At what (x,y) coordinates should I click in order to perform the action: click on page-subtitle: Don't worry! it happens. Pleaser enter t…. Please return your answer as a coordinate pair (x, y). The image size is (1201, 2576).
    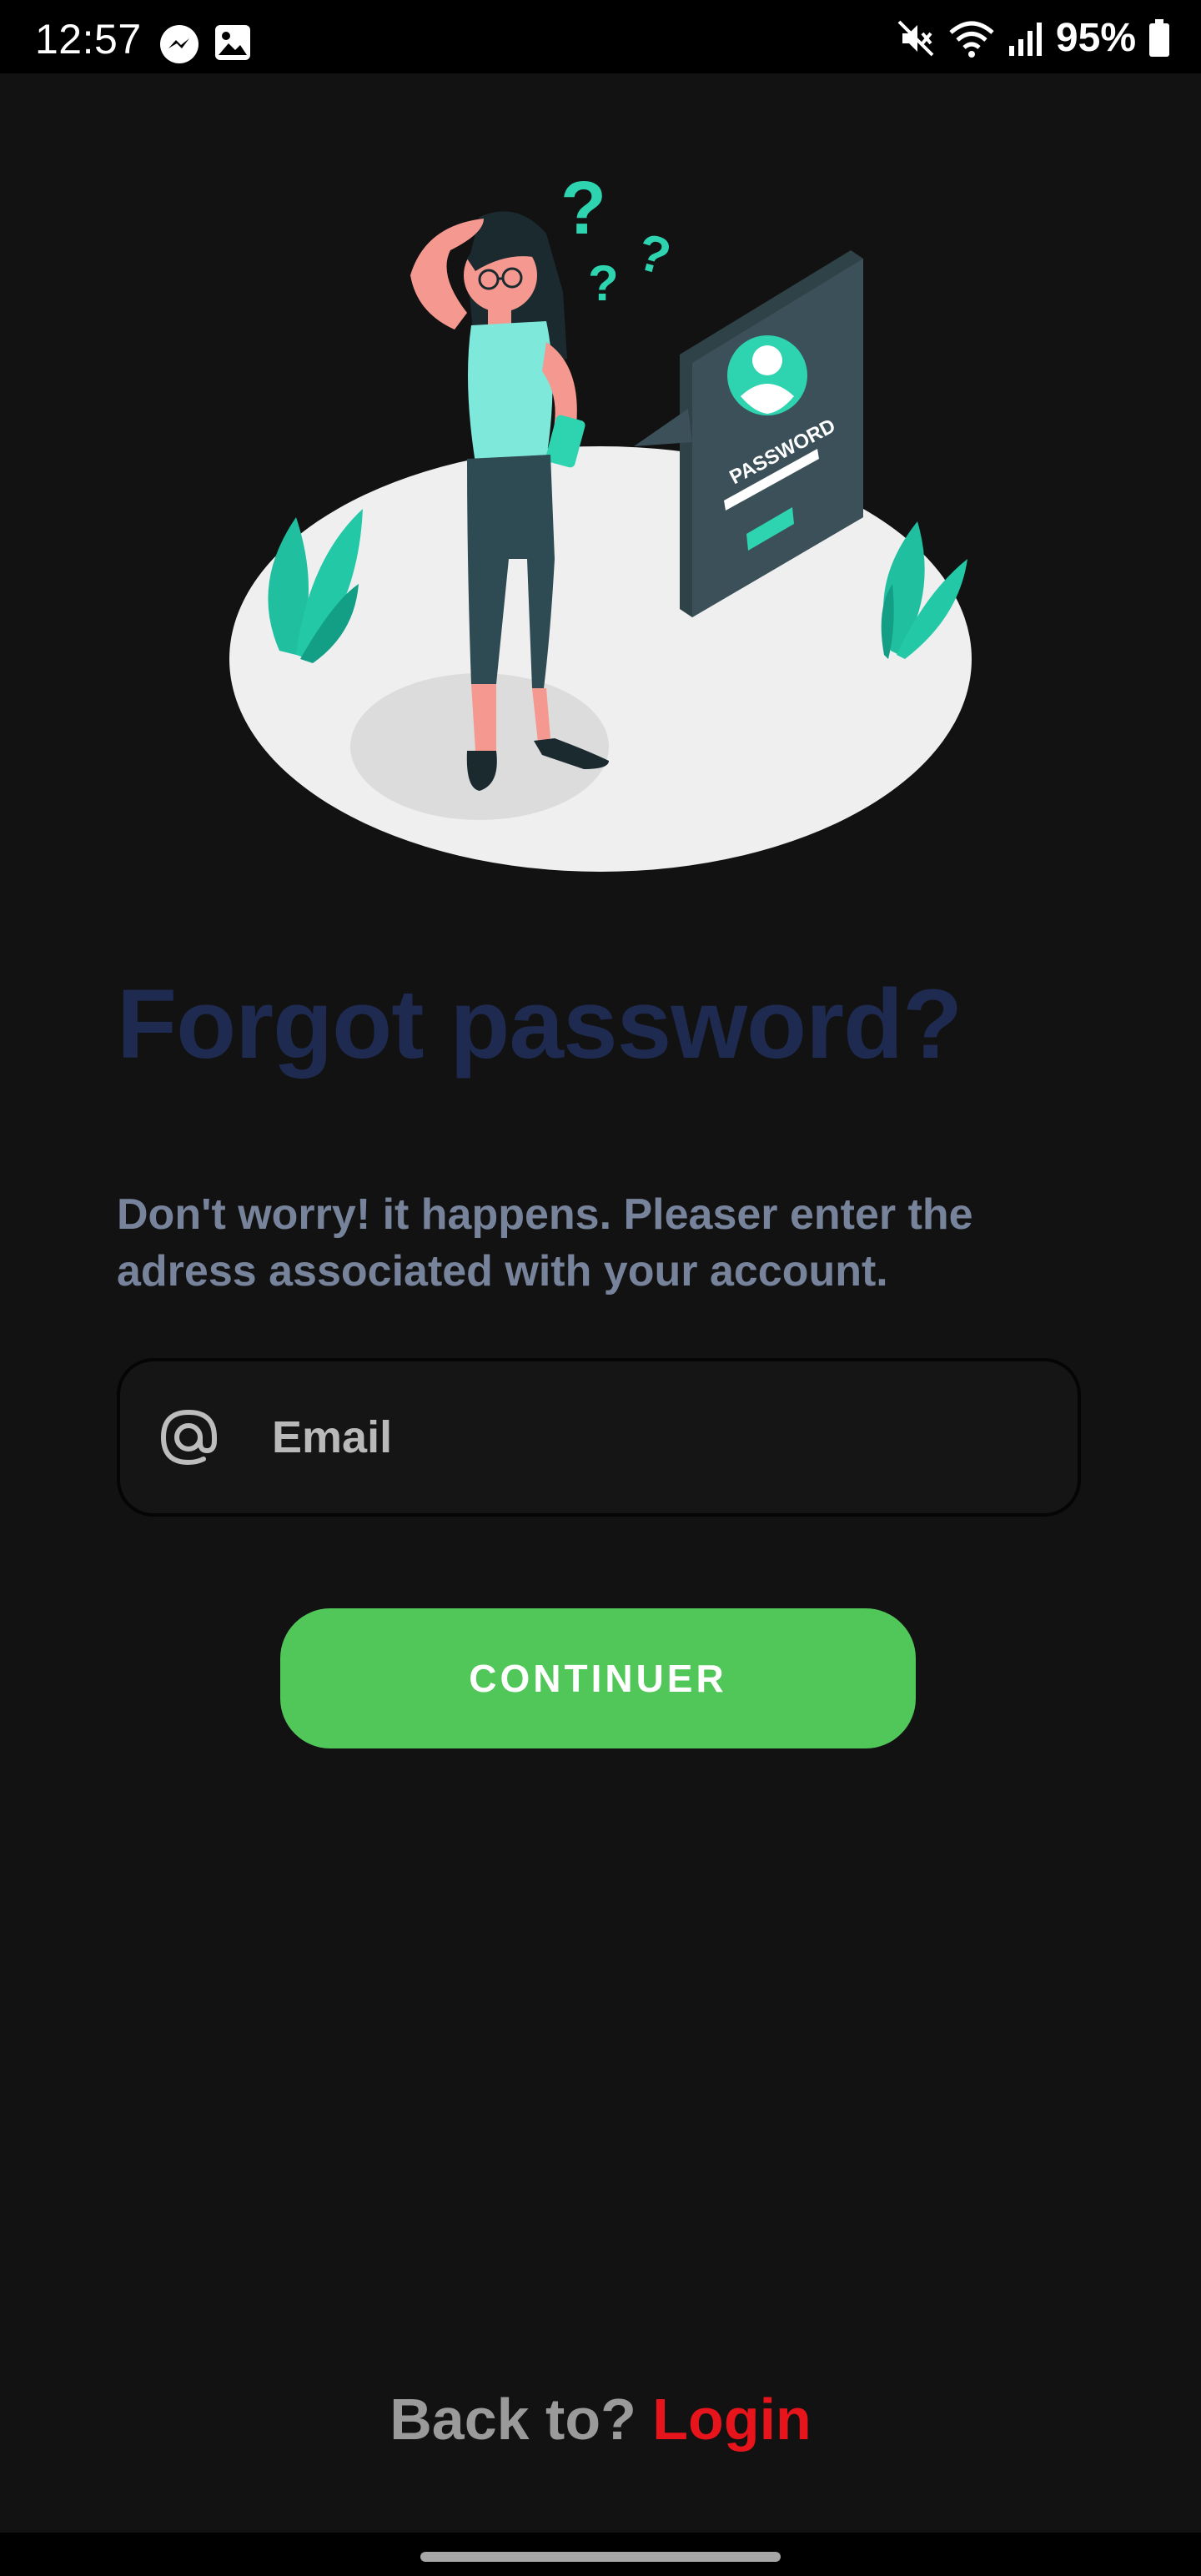
    Looking at the image, I should click on (545, 1243).